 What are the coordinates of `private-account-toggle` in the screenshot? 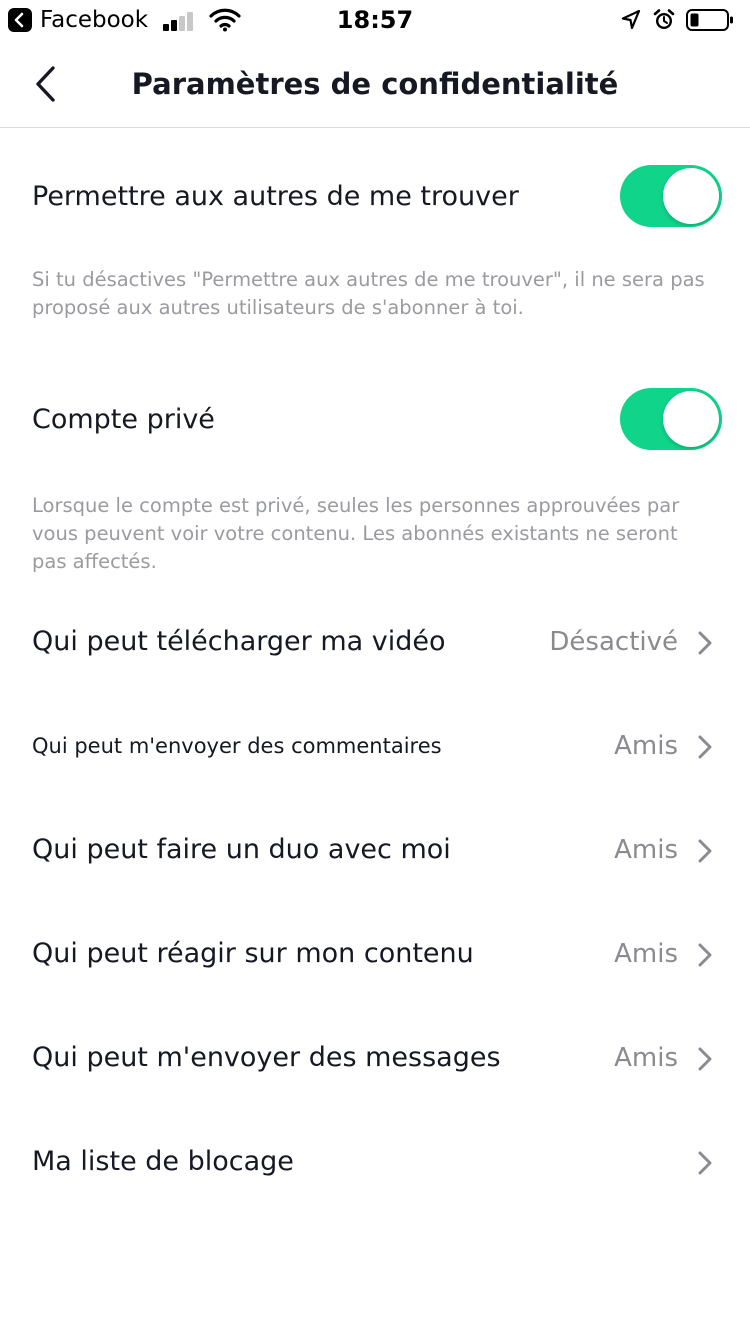 It's located at (671, 419).